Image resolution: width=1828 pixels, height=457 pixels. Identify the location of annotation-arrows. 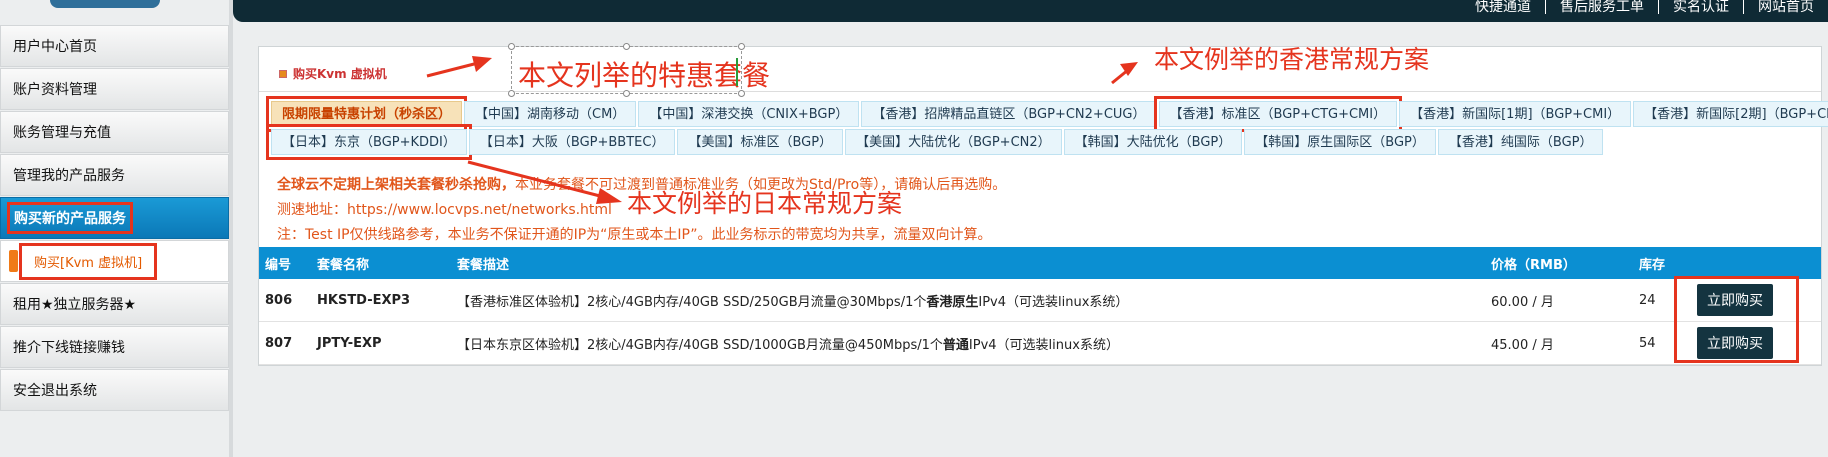
(782, 130).